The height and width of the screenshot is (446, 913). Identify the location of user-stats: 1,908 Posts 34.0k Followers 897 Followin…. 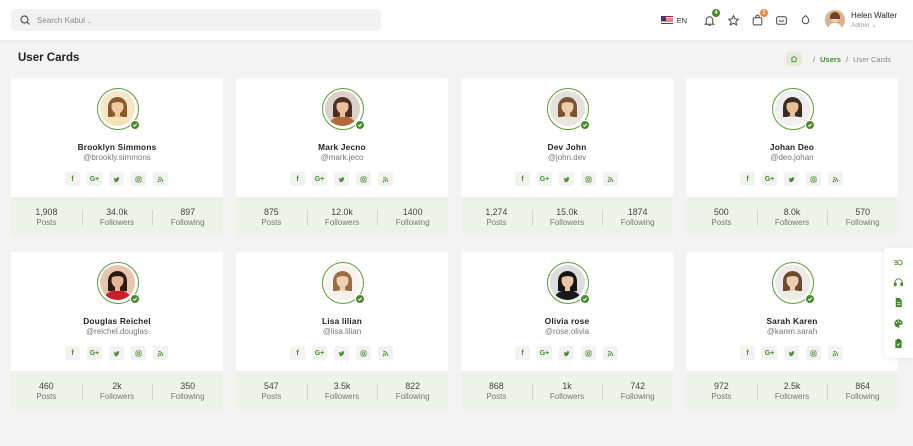
(117, 217).